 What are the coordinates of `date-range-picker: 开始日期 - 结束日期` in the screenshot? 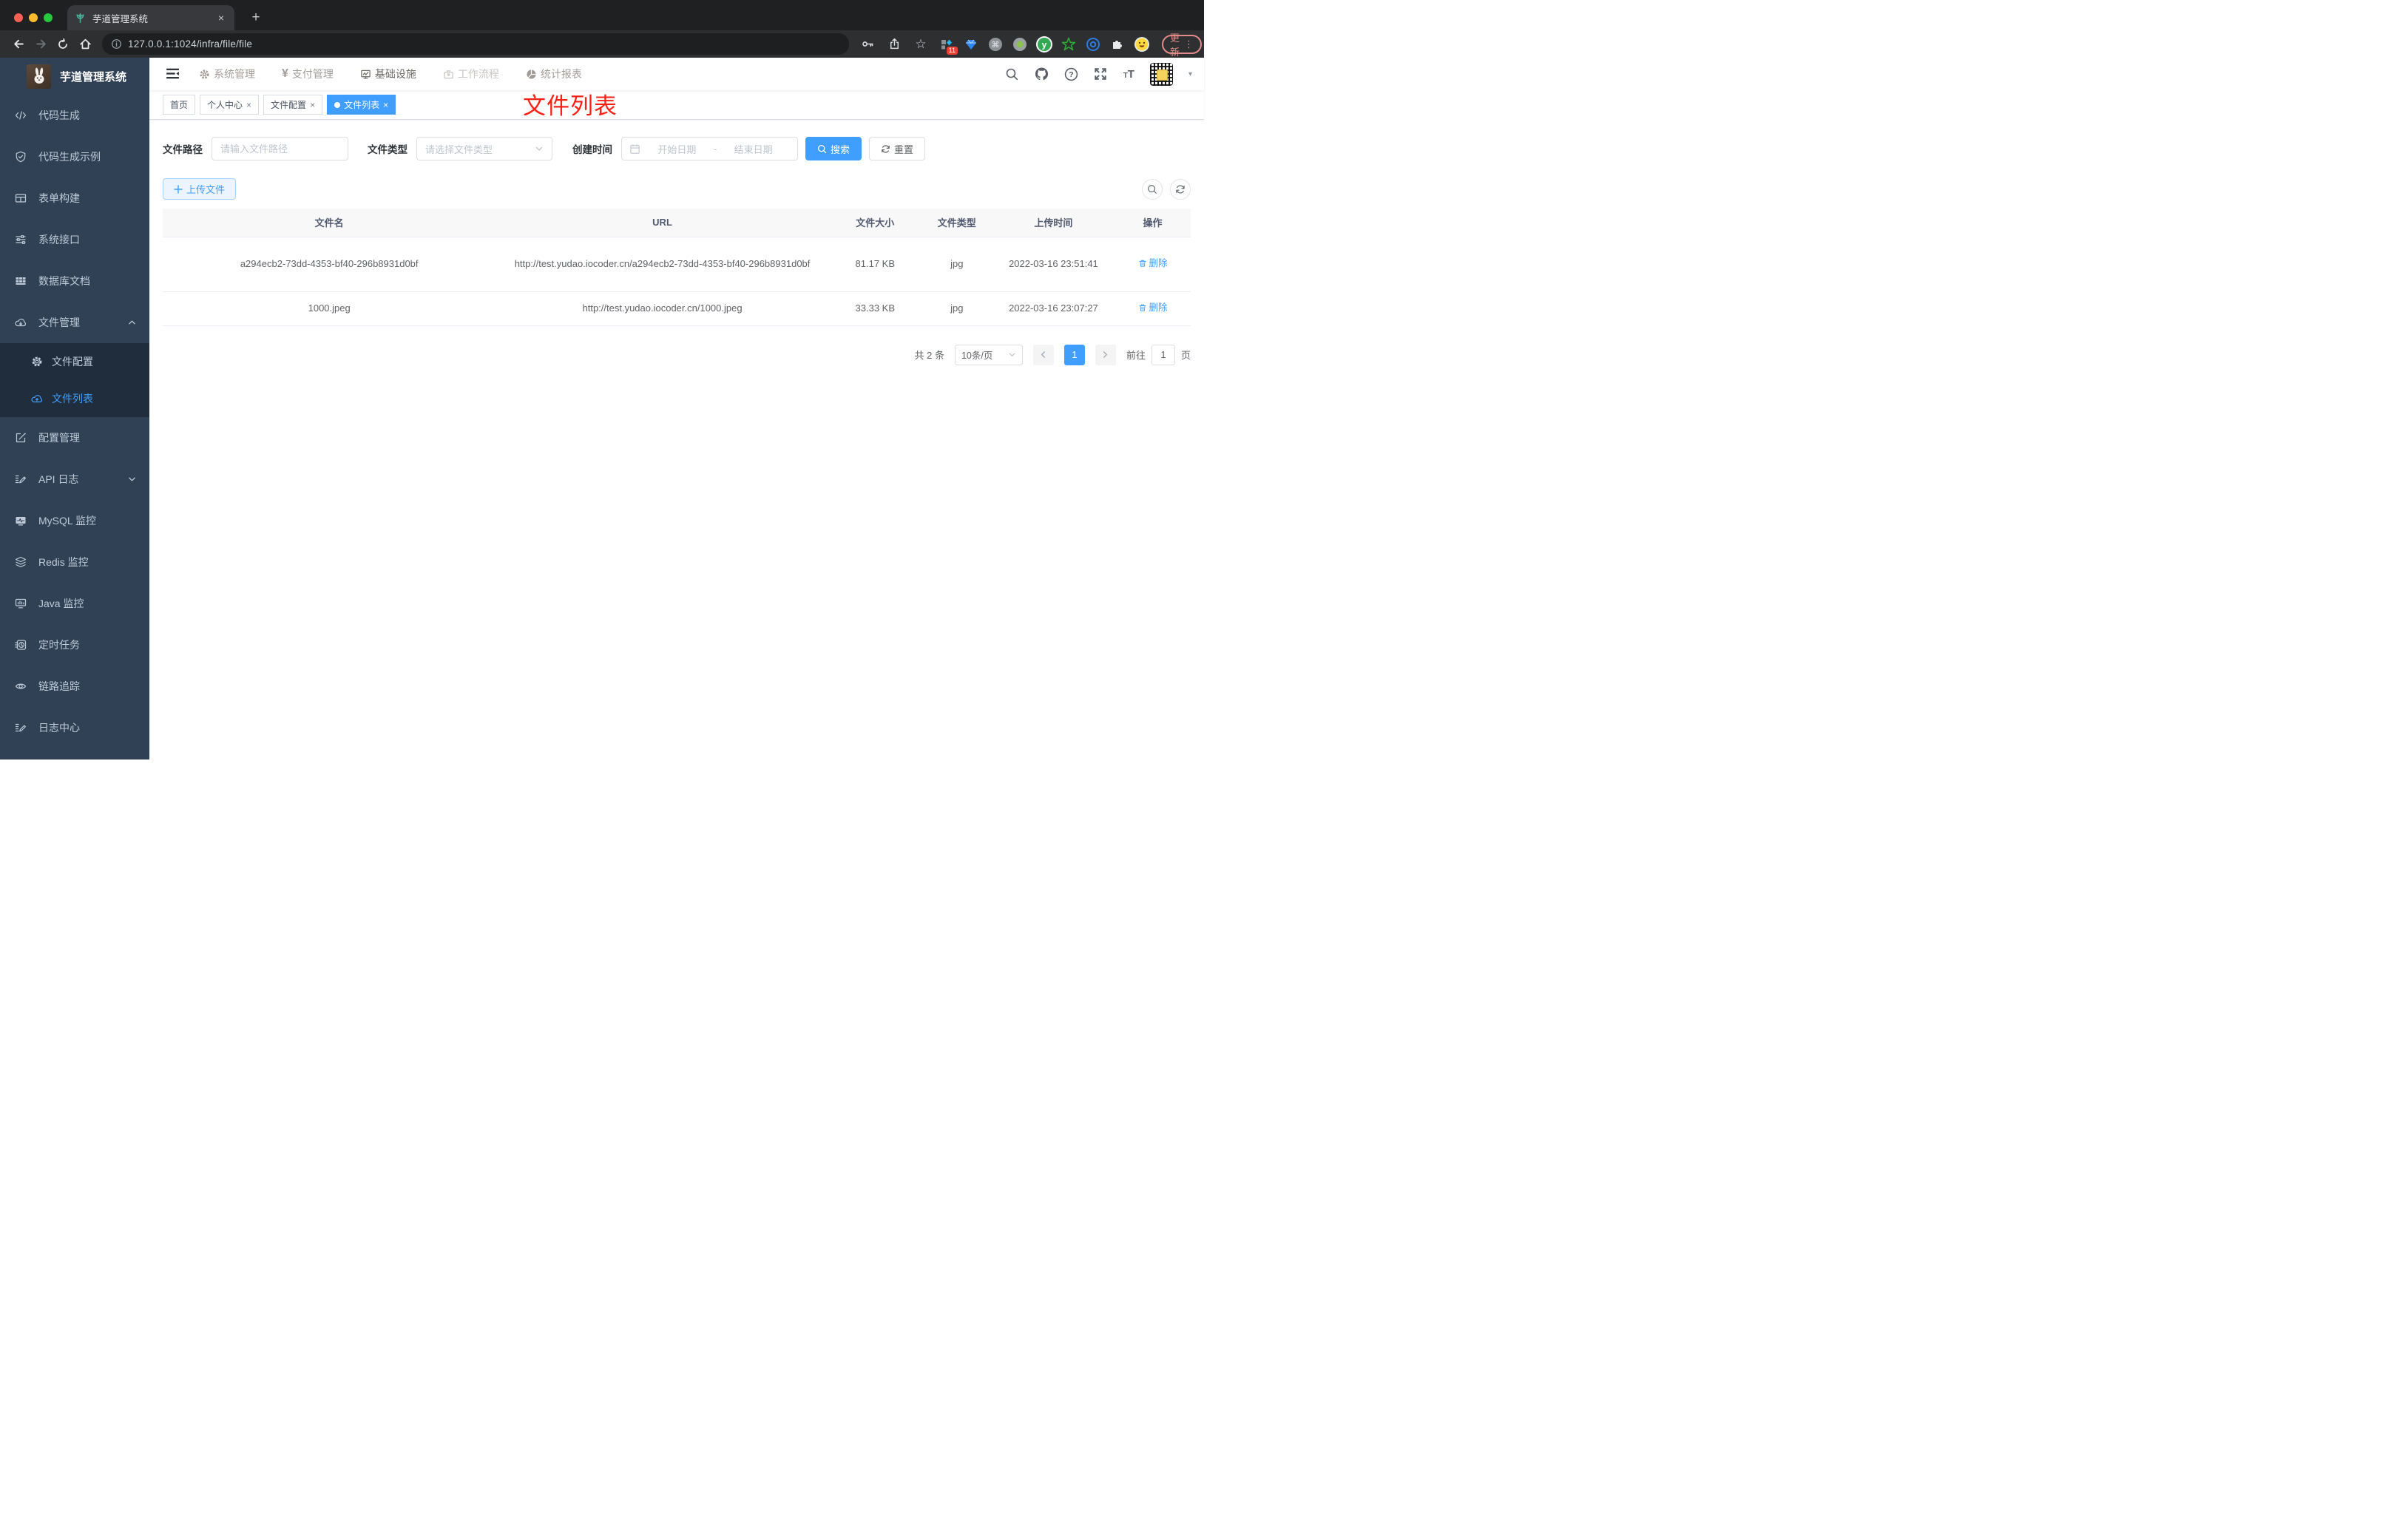 It's located at (709, 148).